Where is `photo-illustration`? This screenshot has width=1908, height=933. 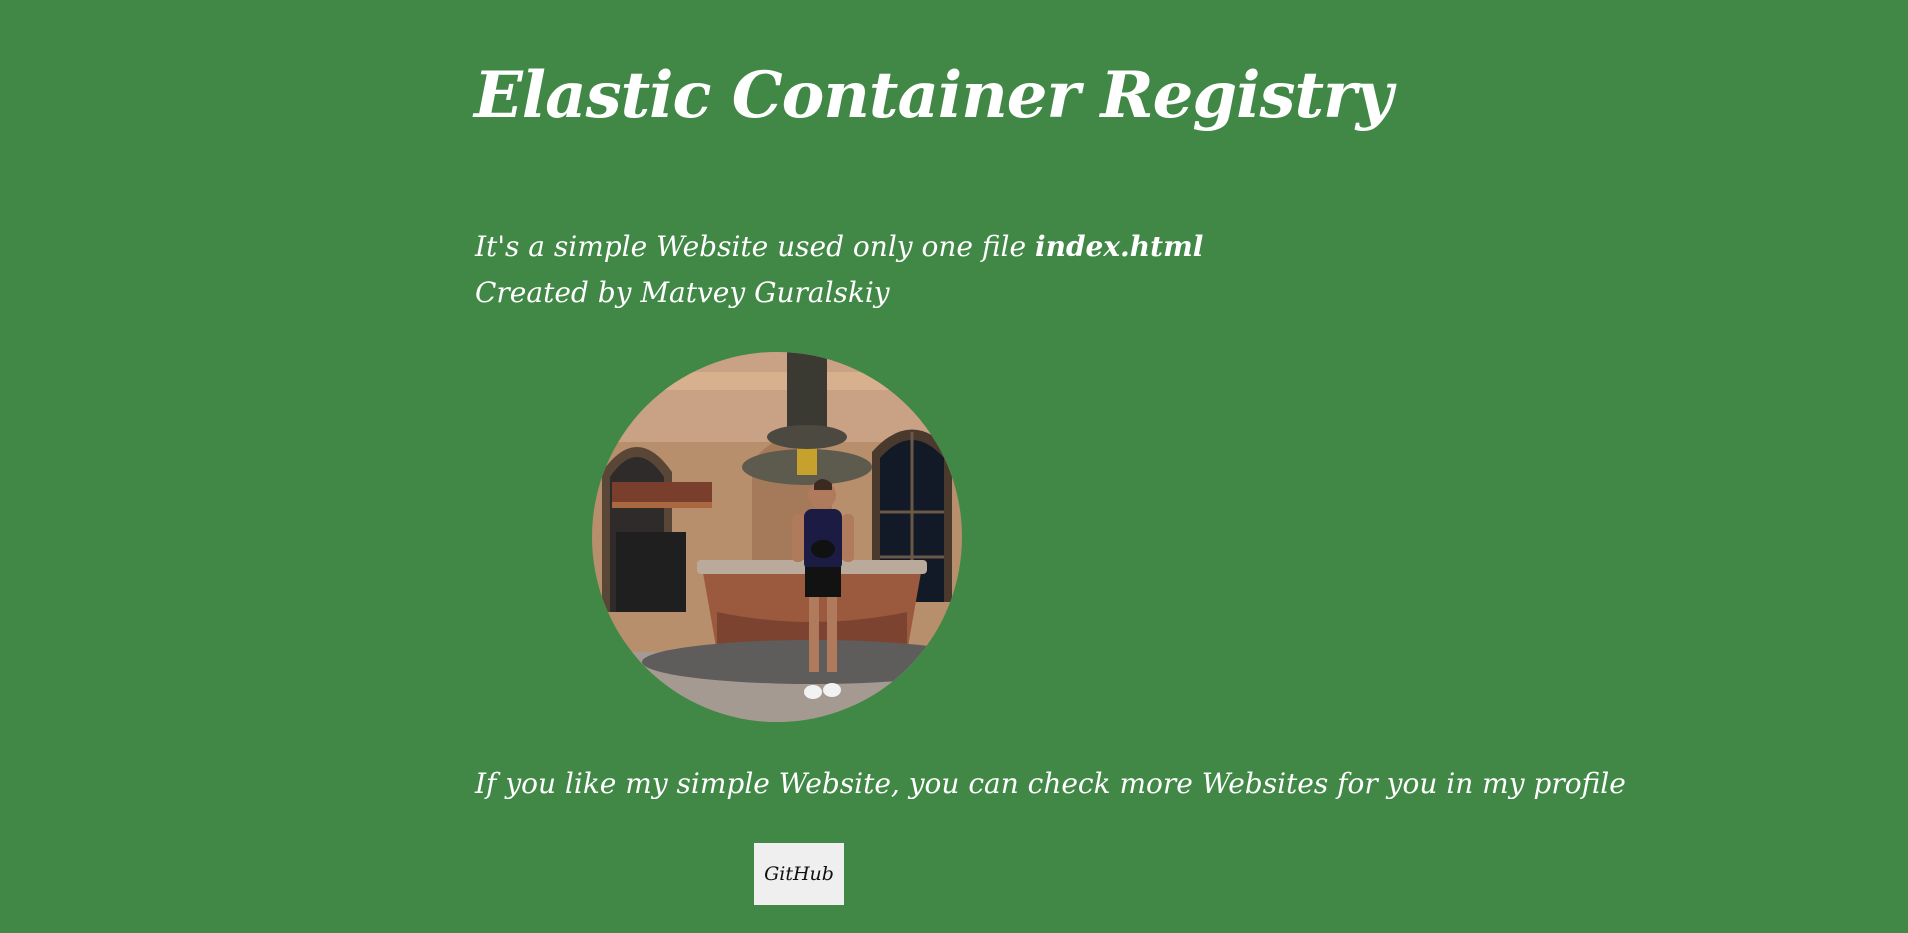 photo-illustration is located at coordinates (777, 537).